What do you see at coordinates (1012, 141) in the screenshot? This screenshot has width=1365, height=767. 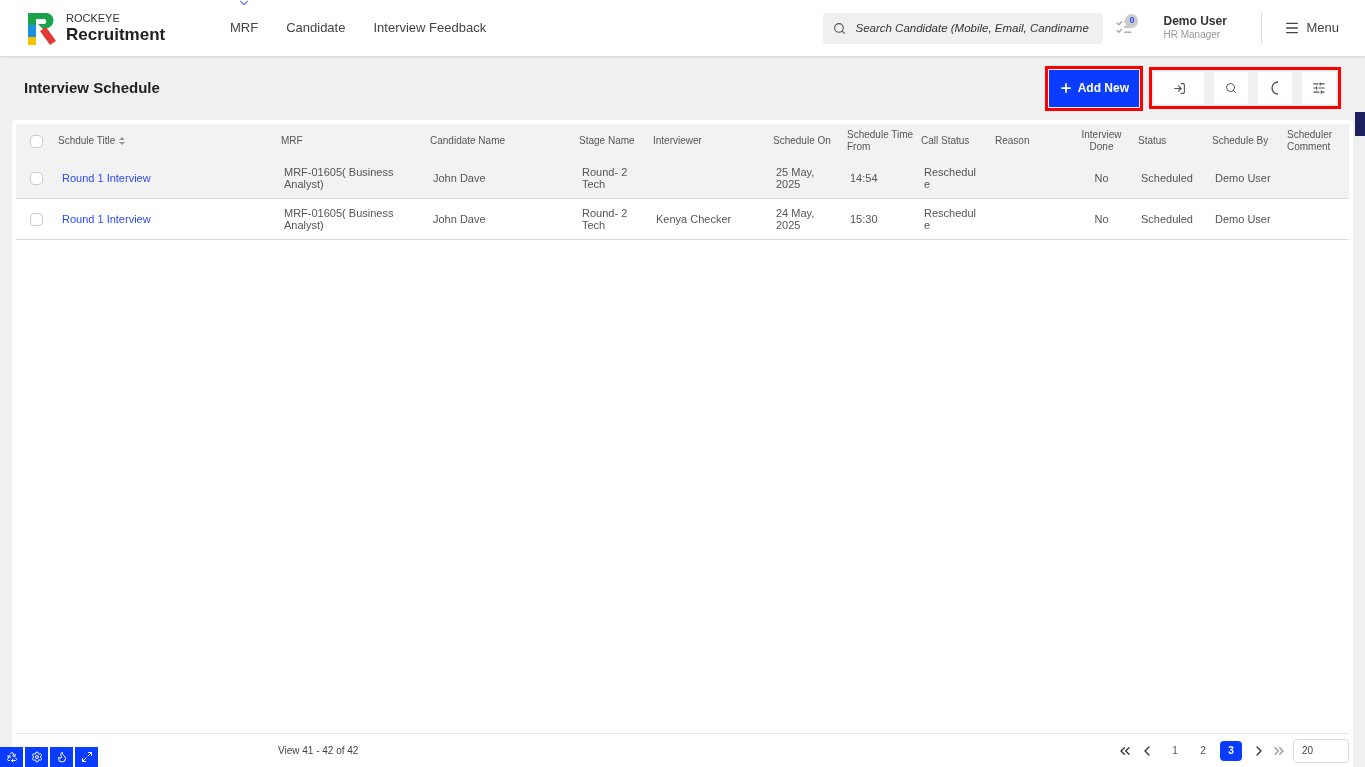 I see `column-header: Reason` at bounding box center [1012, 141].